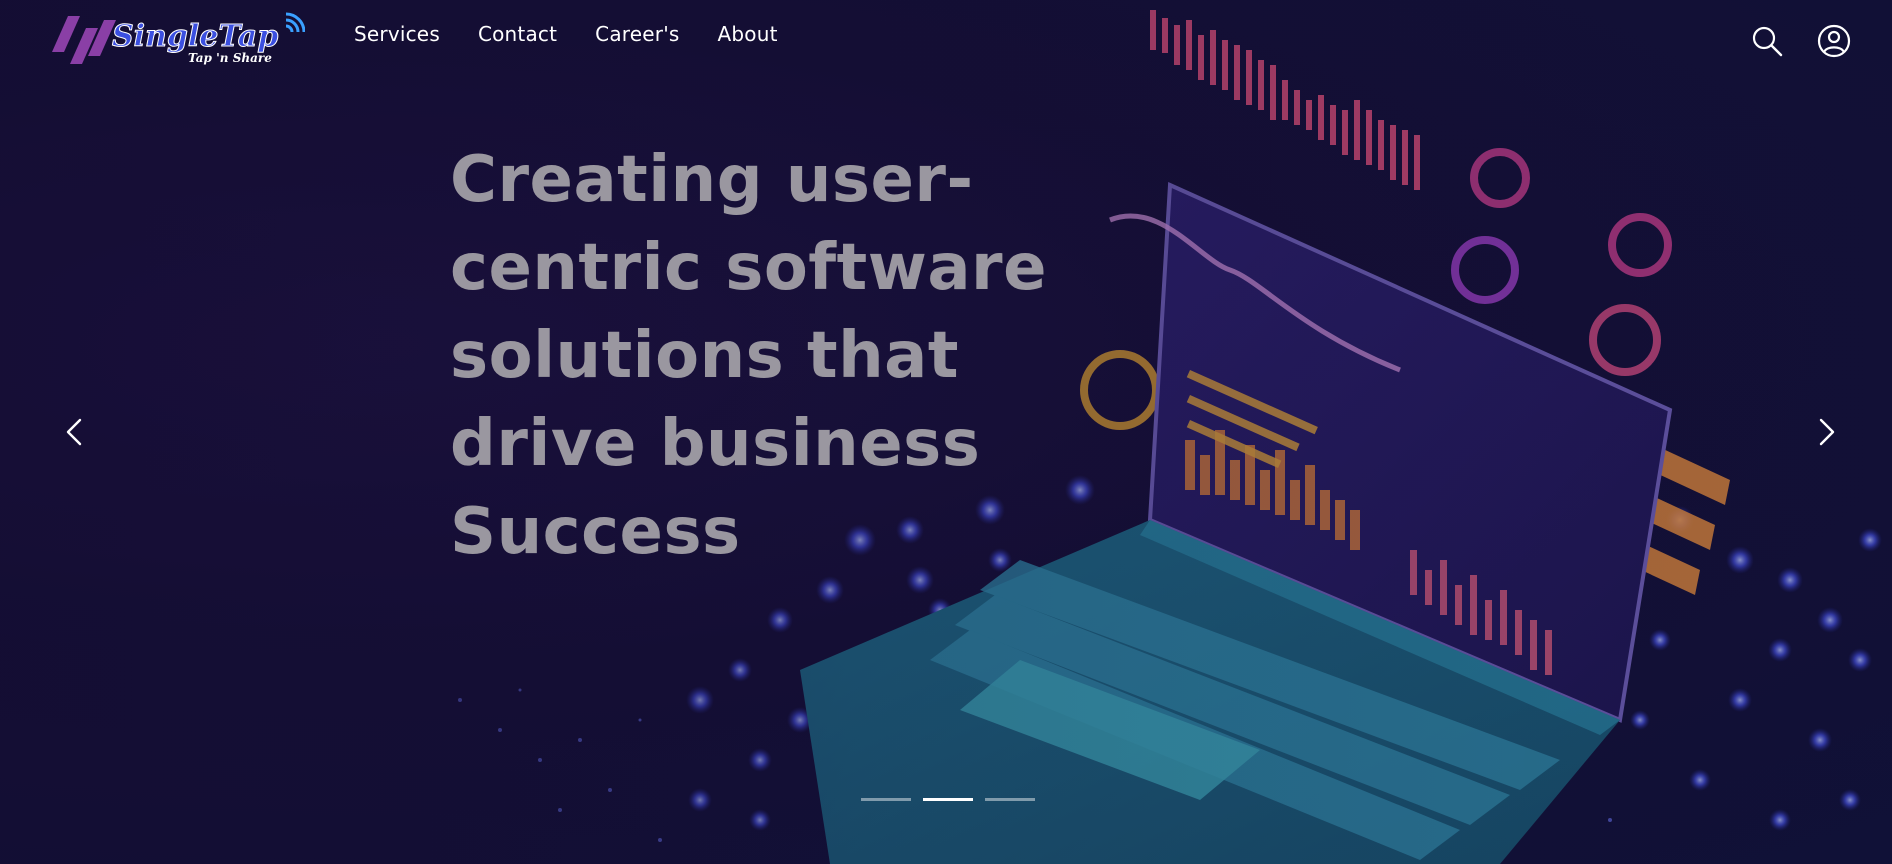 The image size is (1892, 864). I want to click on chevron-left-icon, so click(74, 432).